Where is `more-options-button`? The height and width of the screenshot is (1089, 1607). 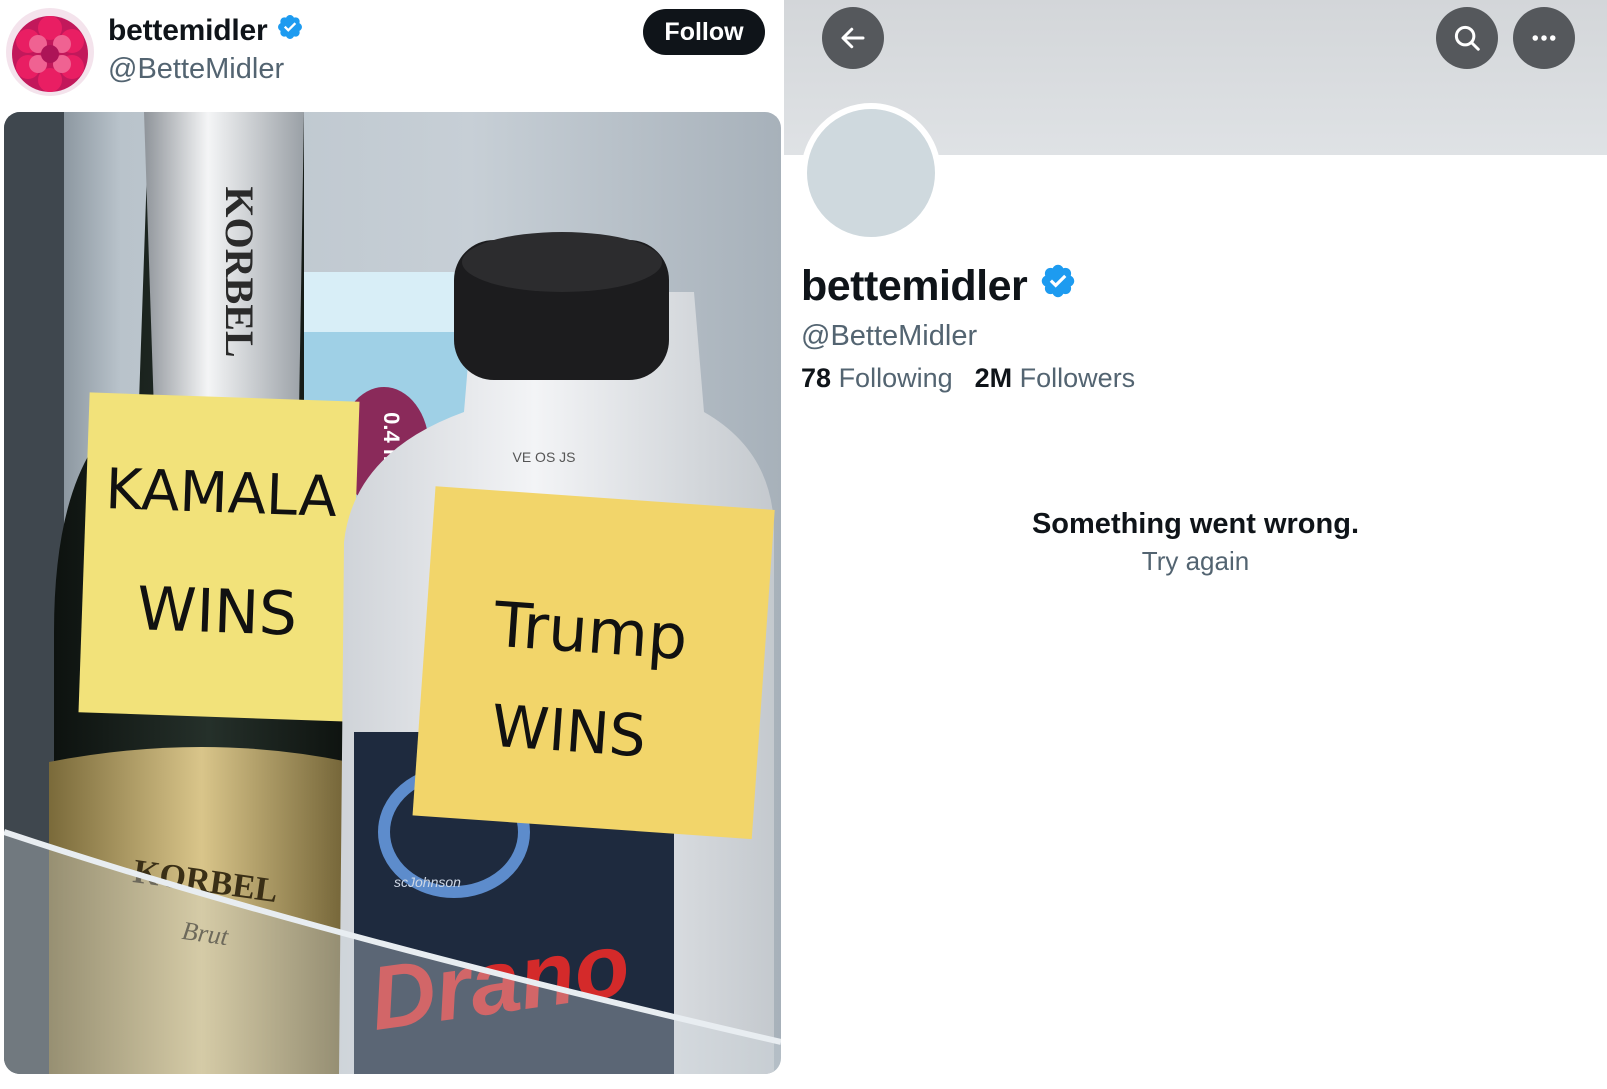 more-options-button is located at coordinates (1544, 38).